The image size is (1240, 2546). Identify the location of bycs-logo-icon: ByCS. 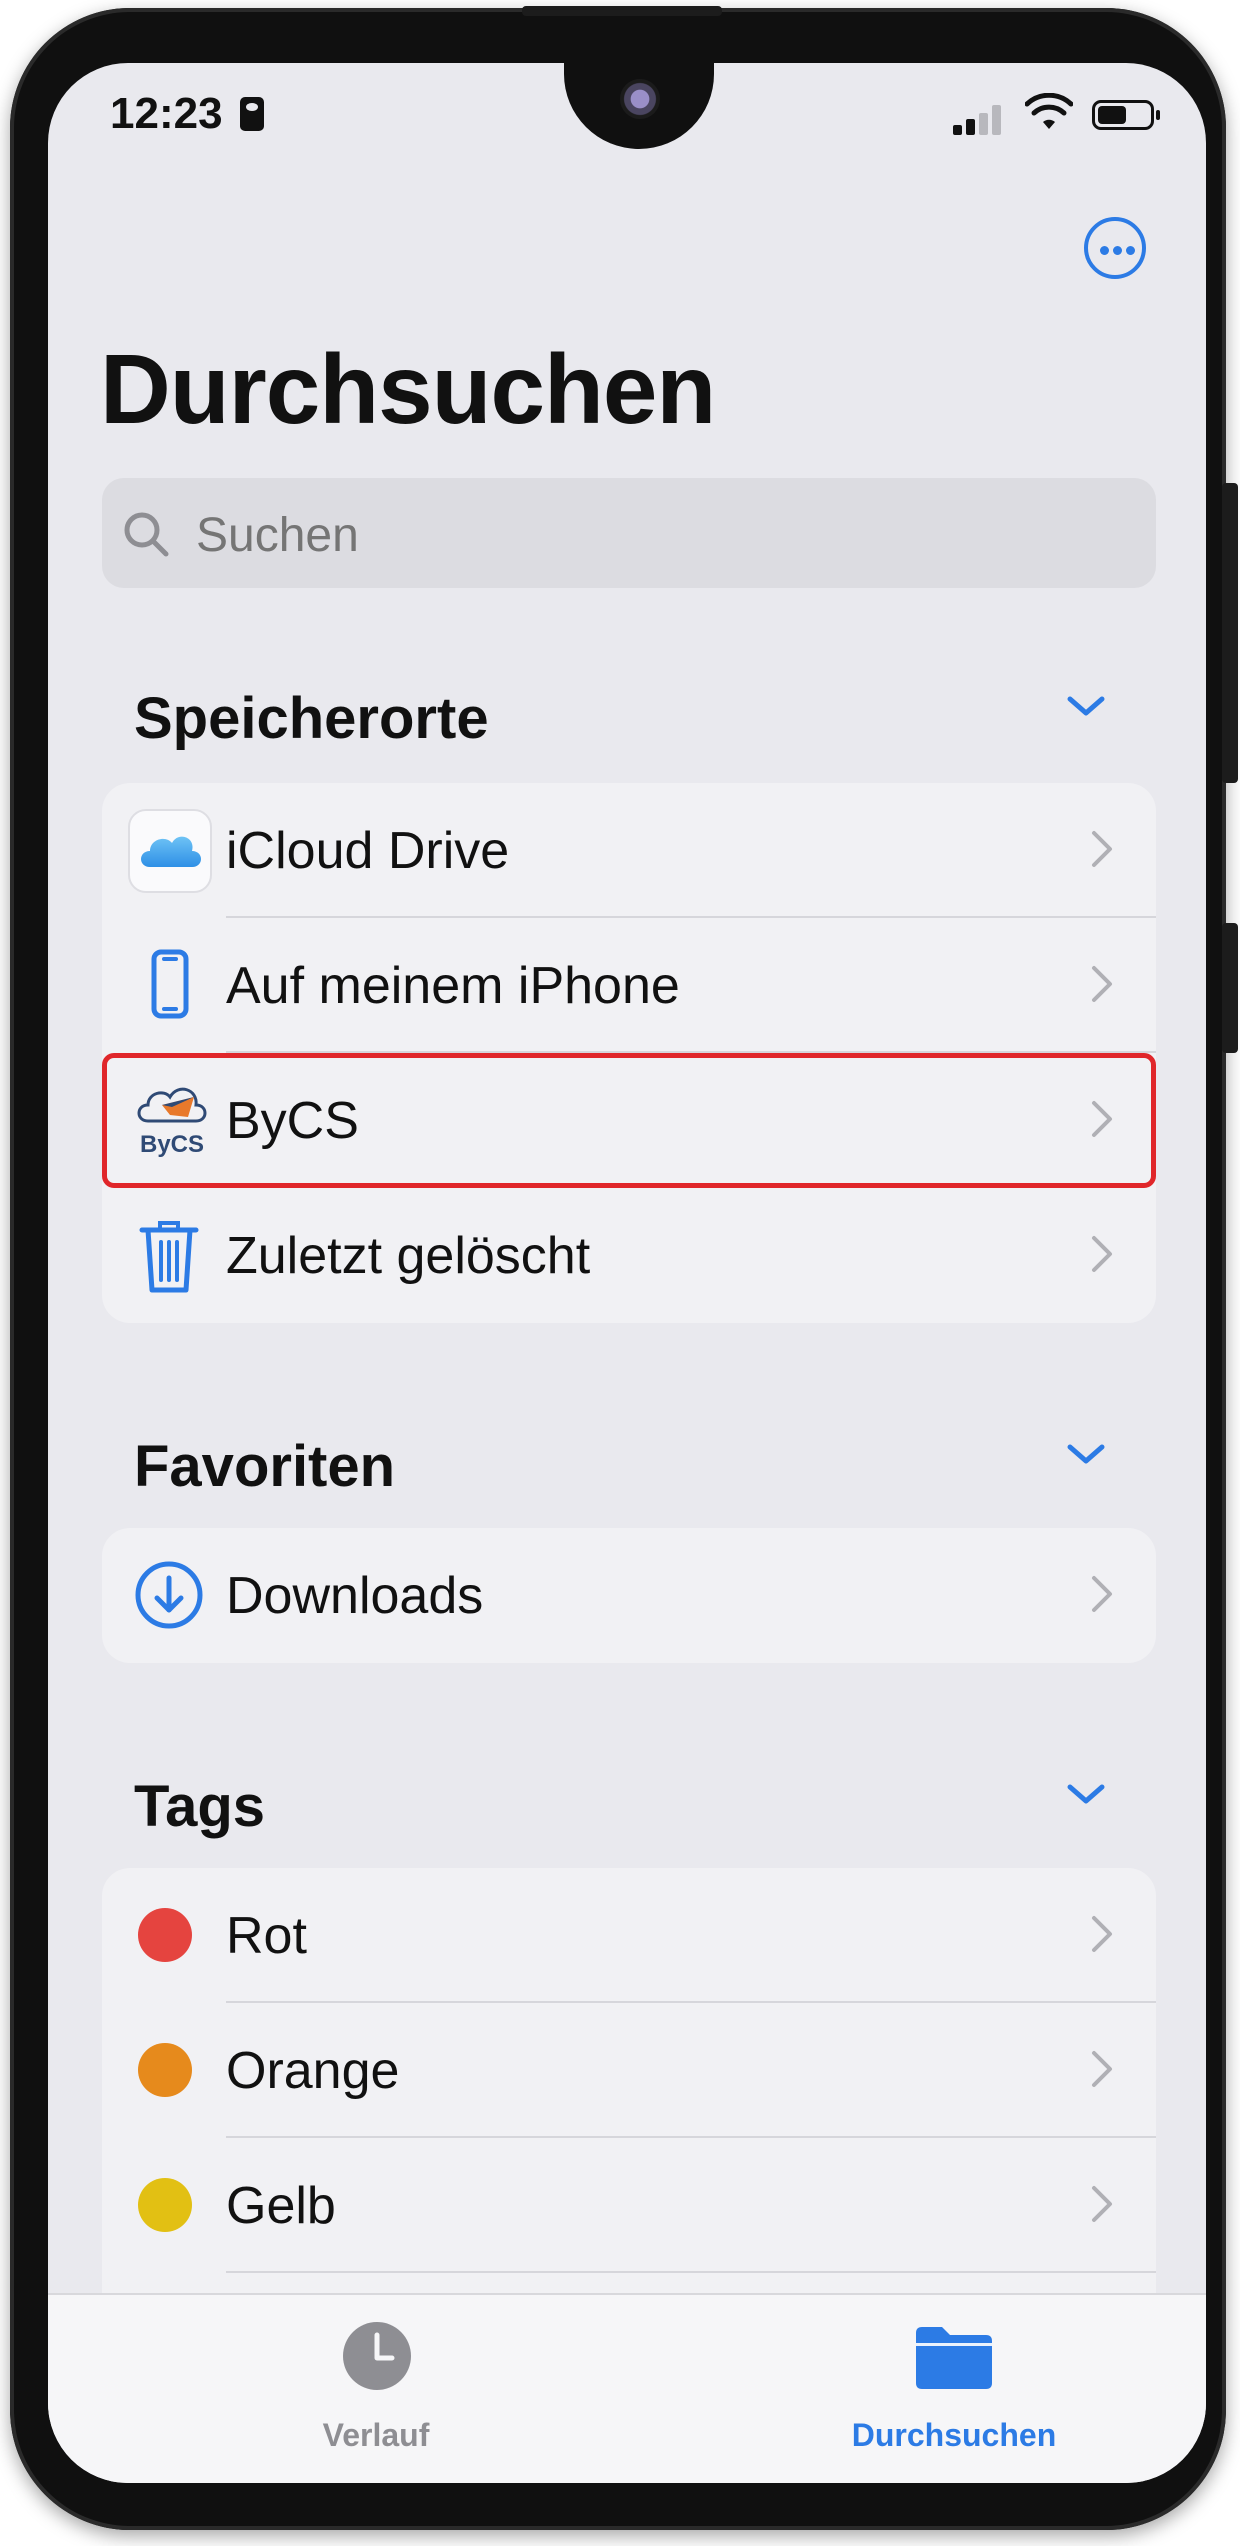
(173, 1121).